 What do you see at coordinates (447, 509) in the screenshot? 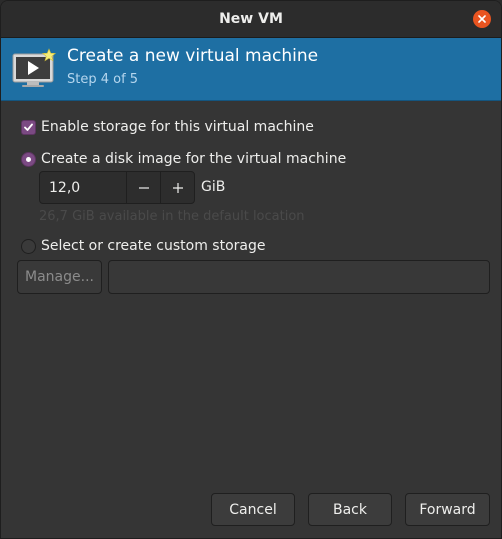
I see `forward-button: Forward` at bounding box center [447, 509].